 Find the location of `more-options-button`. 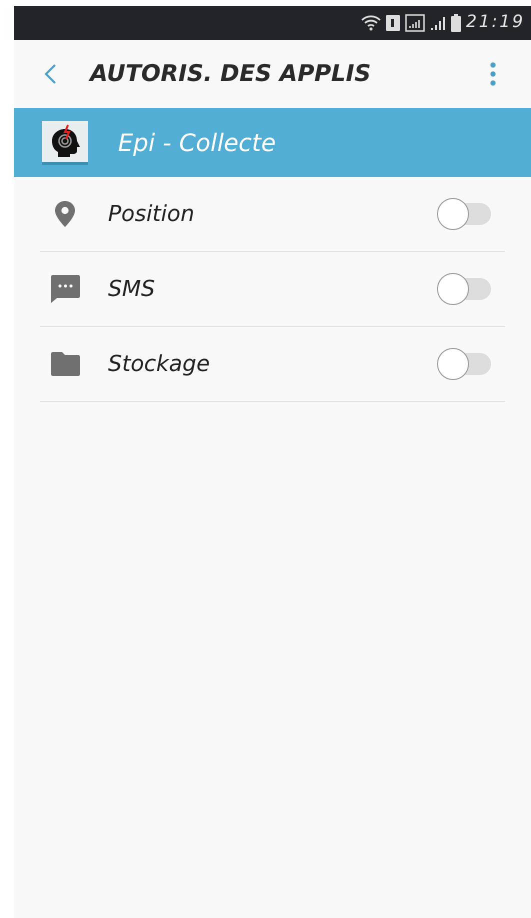

more-options-button is located at coordinates (493, 74).